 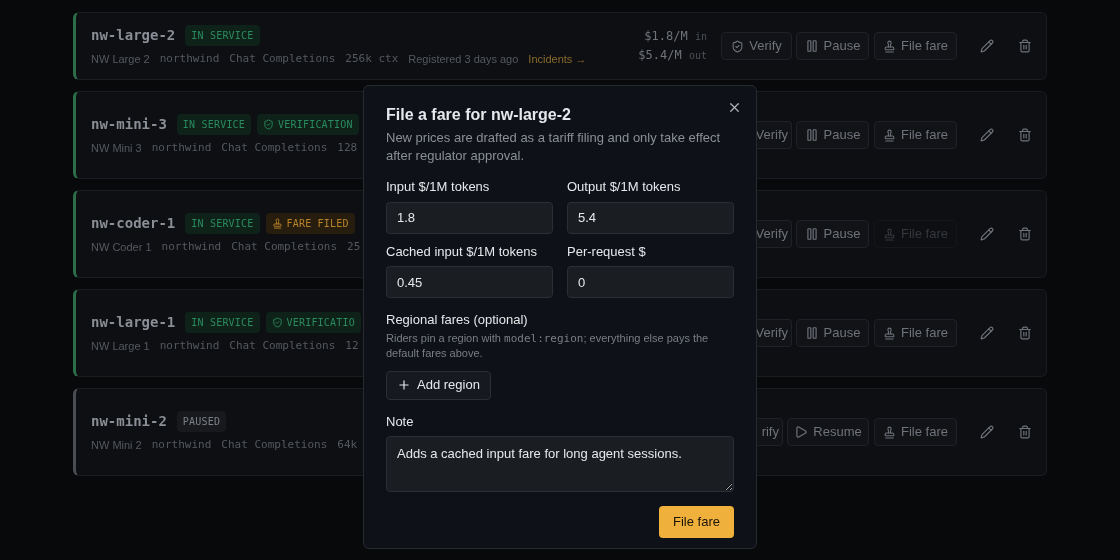 I want to click on model-meta: NW Mini 3, so click(x=116, y=148).